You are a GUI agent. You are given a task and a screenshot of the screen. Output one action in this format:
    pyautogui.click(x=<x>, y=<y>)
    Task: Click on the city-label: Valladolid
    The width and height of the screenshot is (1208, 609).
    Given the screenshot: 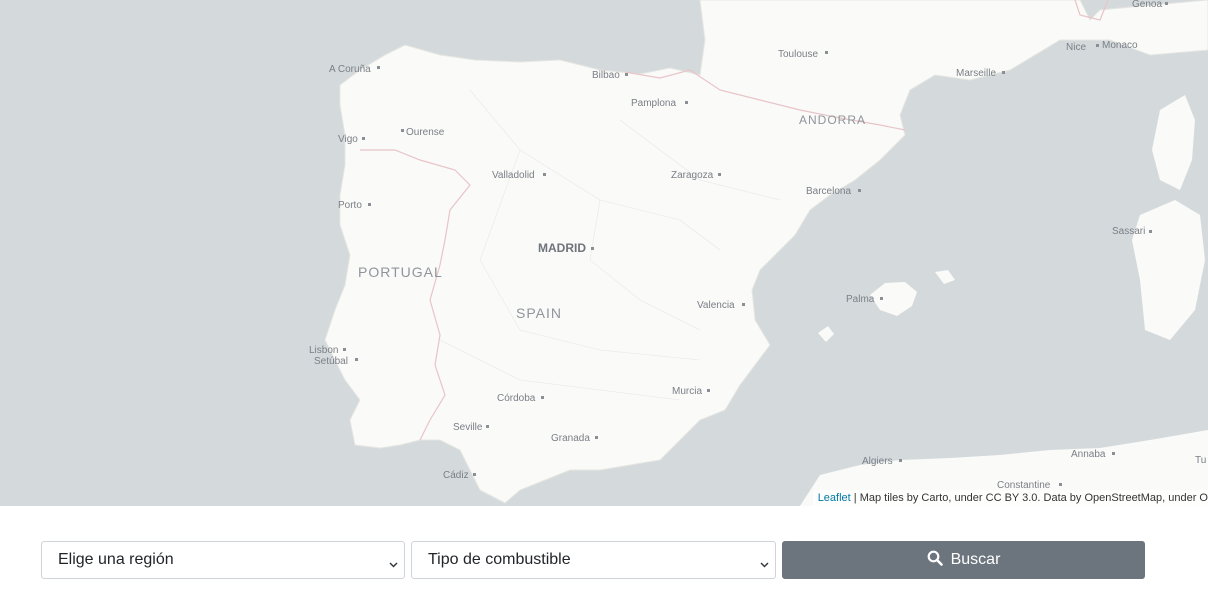 What is the action you would take?
    pyautogui.click(x=513, y=175)
    